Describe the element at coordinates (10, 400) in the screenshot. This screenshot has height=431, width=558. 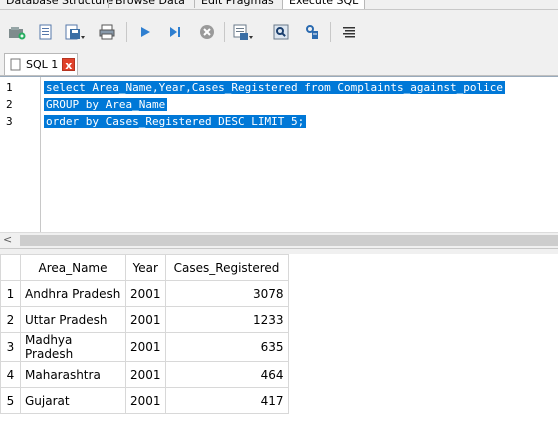
I see `row-number: 5` at that location.